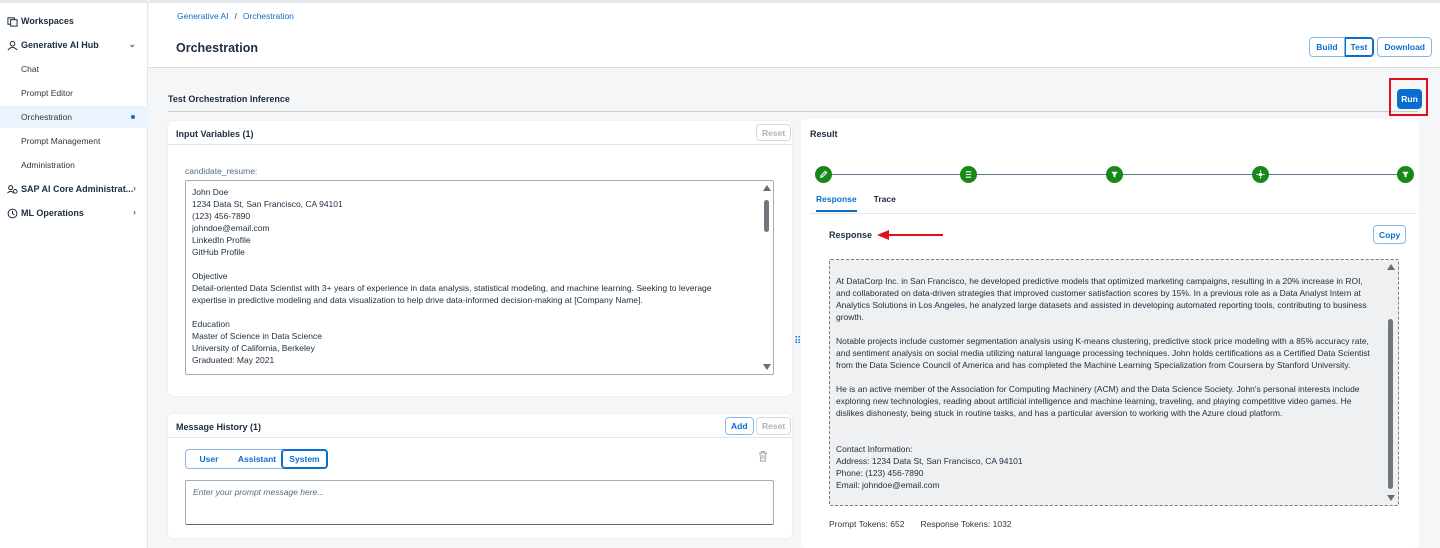 The image size is (1440, 548). I want to click on text-line: Email: johndoe@email.com, so click(888, 485).